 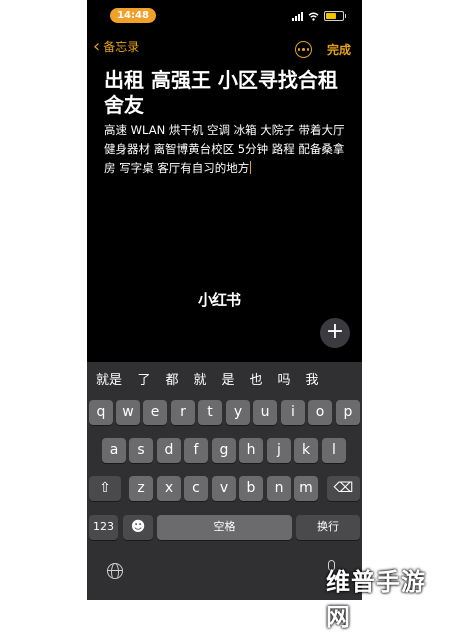 I want to click on numbers-key: 123, so click(x=103, y=527).